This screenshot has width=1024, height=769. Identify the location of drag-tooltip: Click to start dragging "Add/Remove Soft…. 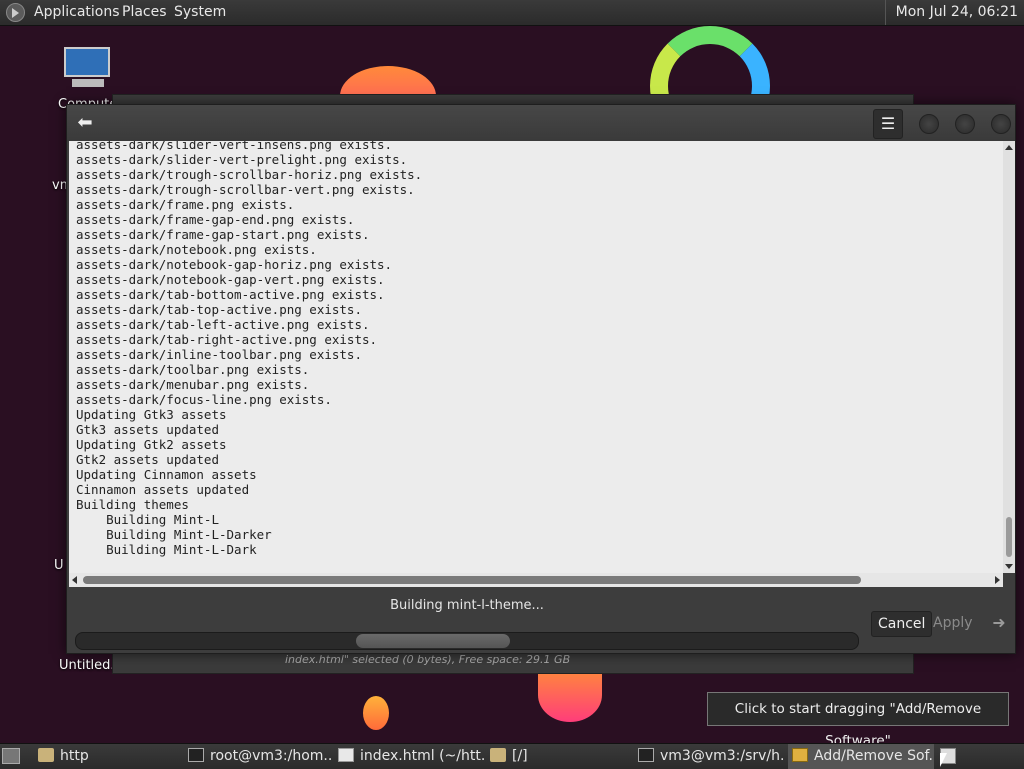
(858, 720).